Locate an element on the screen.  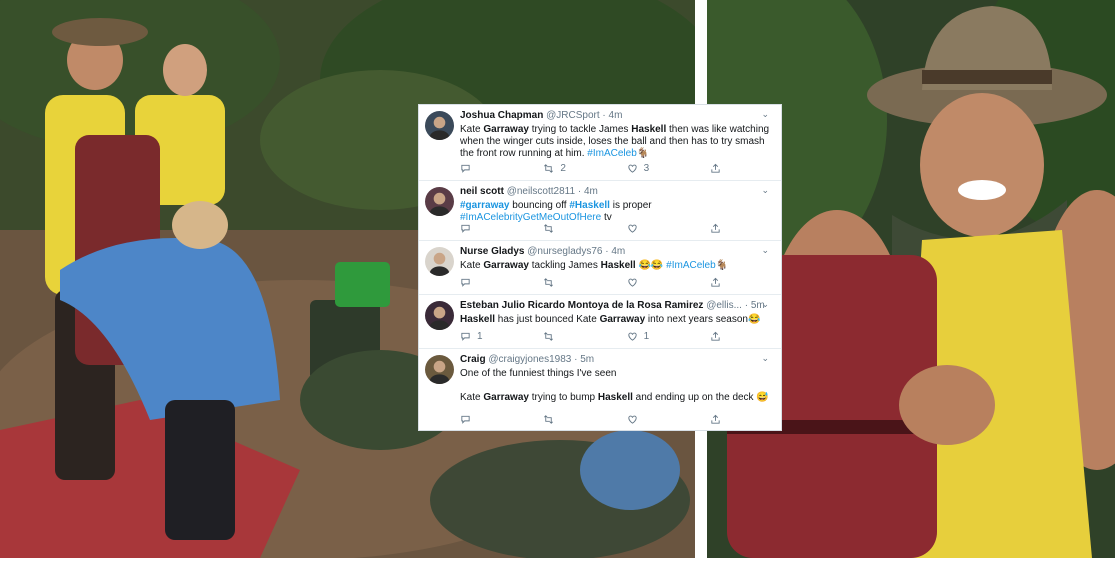
tweet-author-name: Joshua Chapman is located at coordinates (501, 115).